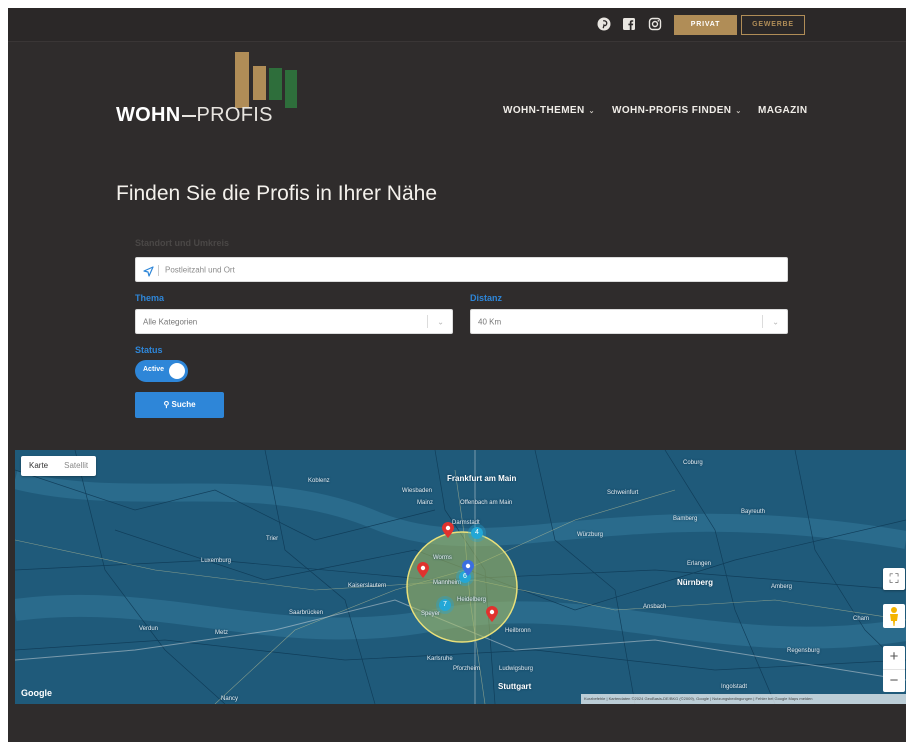 The width and height of the screenshot is (911, 742). What do you see at coordinates (672, 110) in the screenshot?
I see `nav-label: WOHN-PROFIS FINDEN` at bounding box center [672, 110].